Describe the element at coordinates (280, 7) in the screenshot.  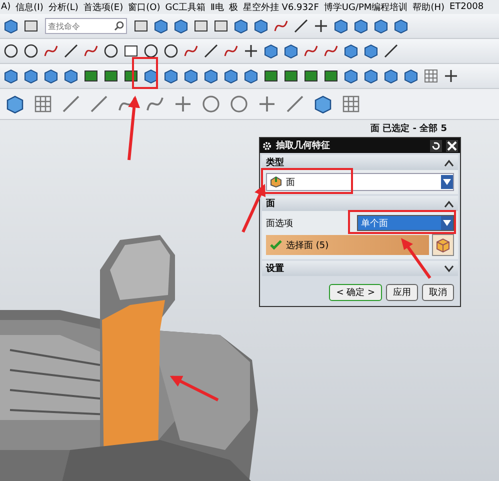
I see `menu-item: 星空外挂 V6.932F` at that location.